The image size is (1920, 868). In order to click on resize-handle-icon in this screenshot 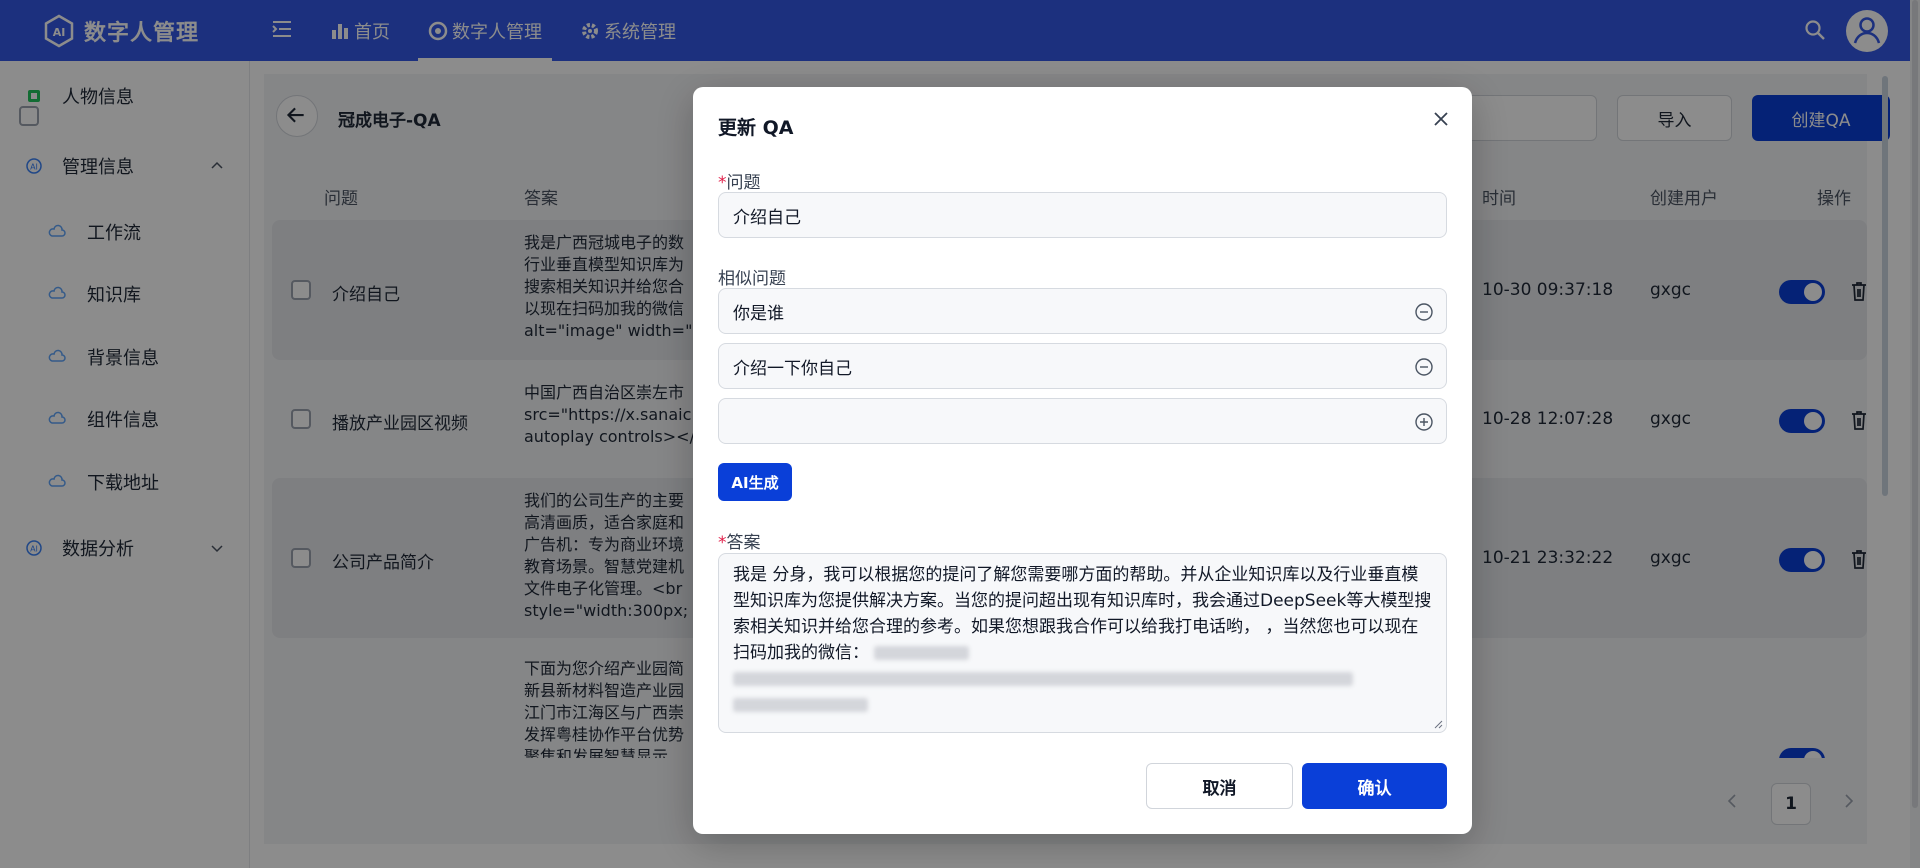, I will do `click(1438, 724)`.